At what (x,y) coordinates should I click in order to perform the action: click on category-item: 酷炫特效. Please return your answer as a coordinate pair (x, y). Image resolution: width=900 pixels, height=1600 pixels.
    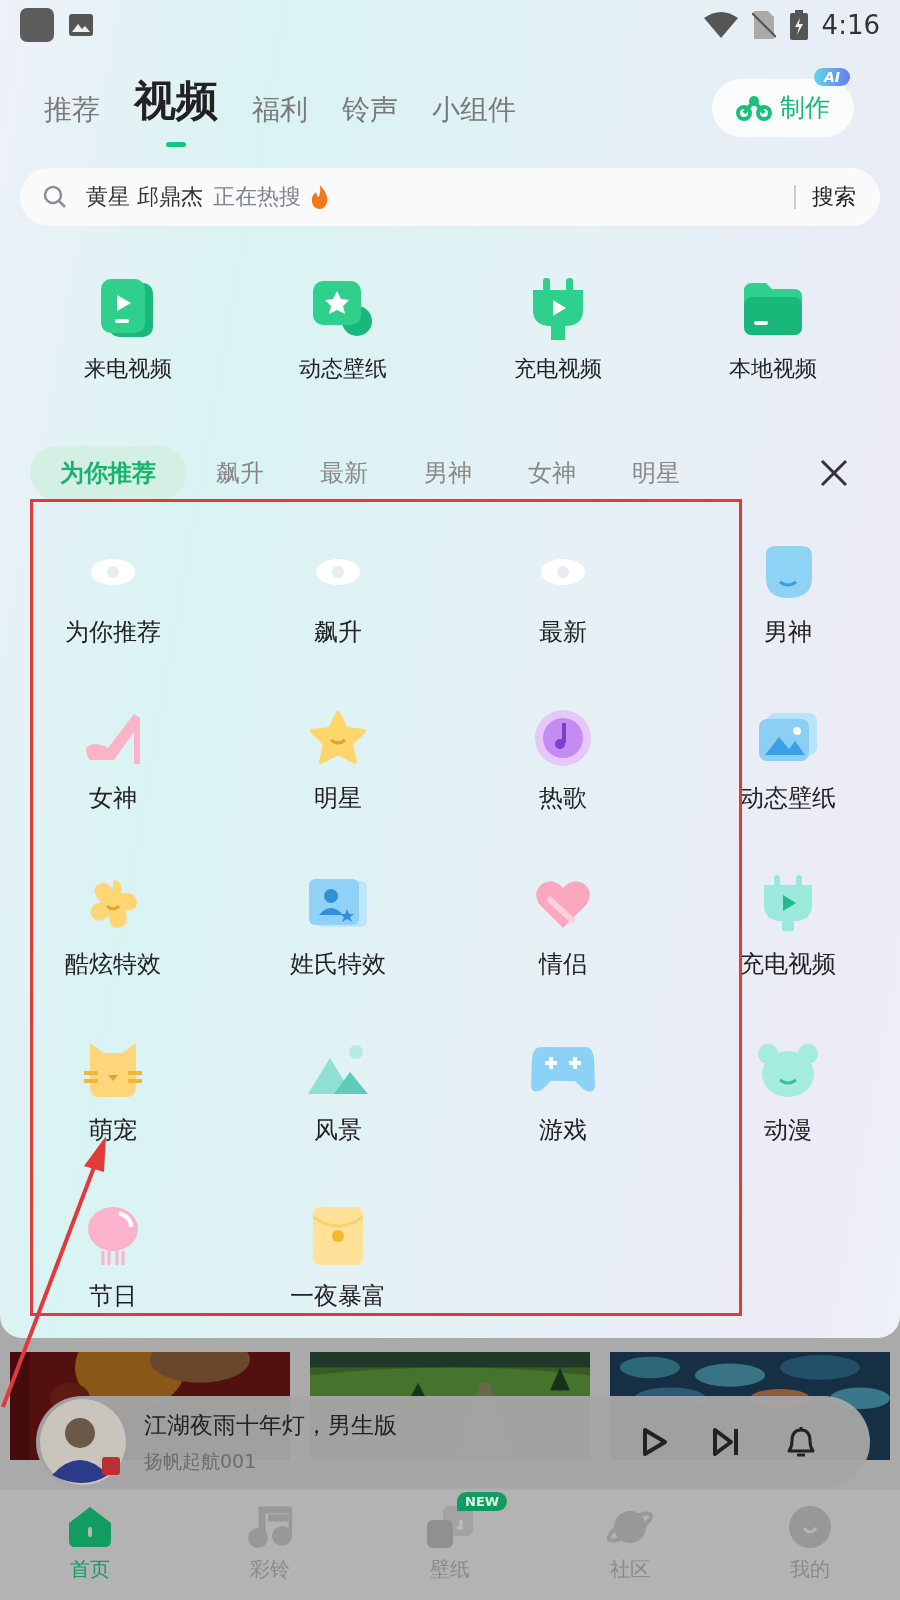
    Looking at the image, I should click on (112, 925).